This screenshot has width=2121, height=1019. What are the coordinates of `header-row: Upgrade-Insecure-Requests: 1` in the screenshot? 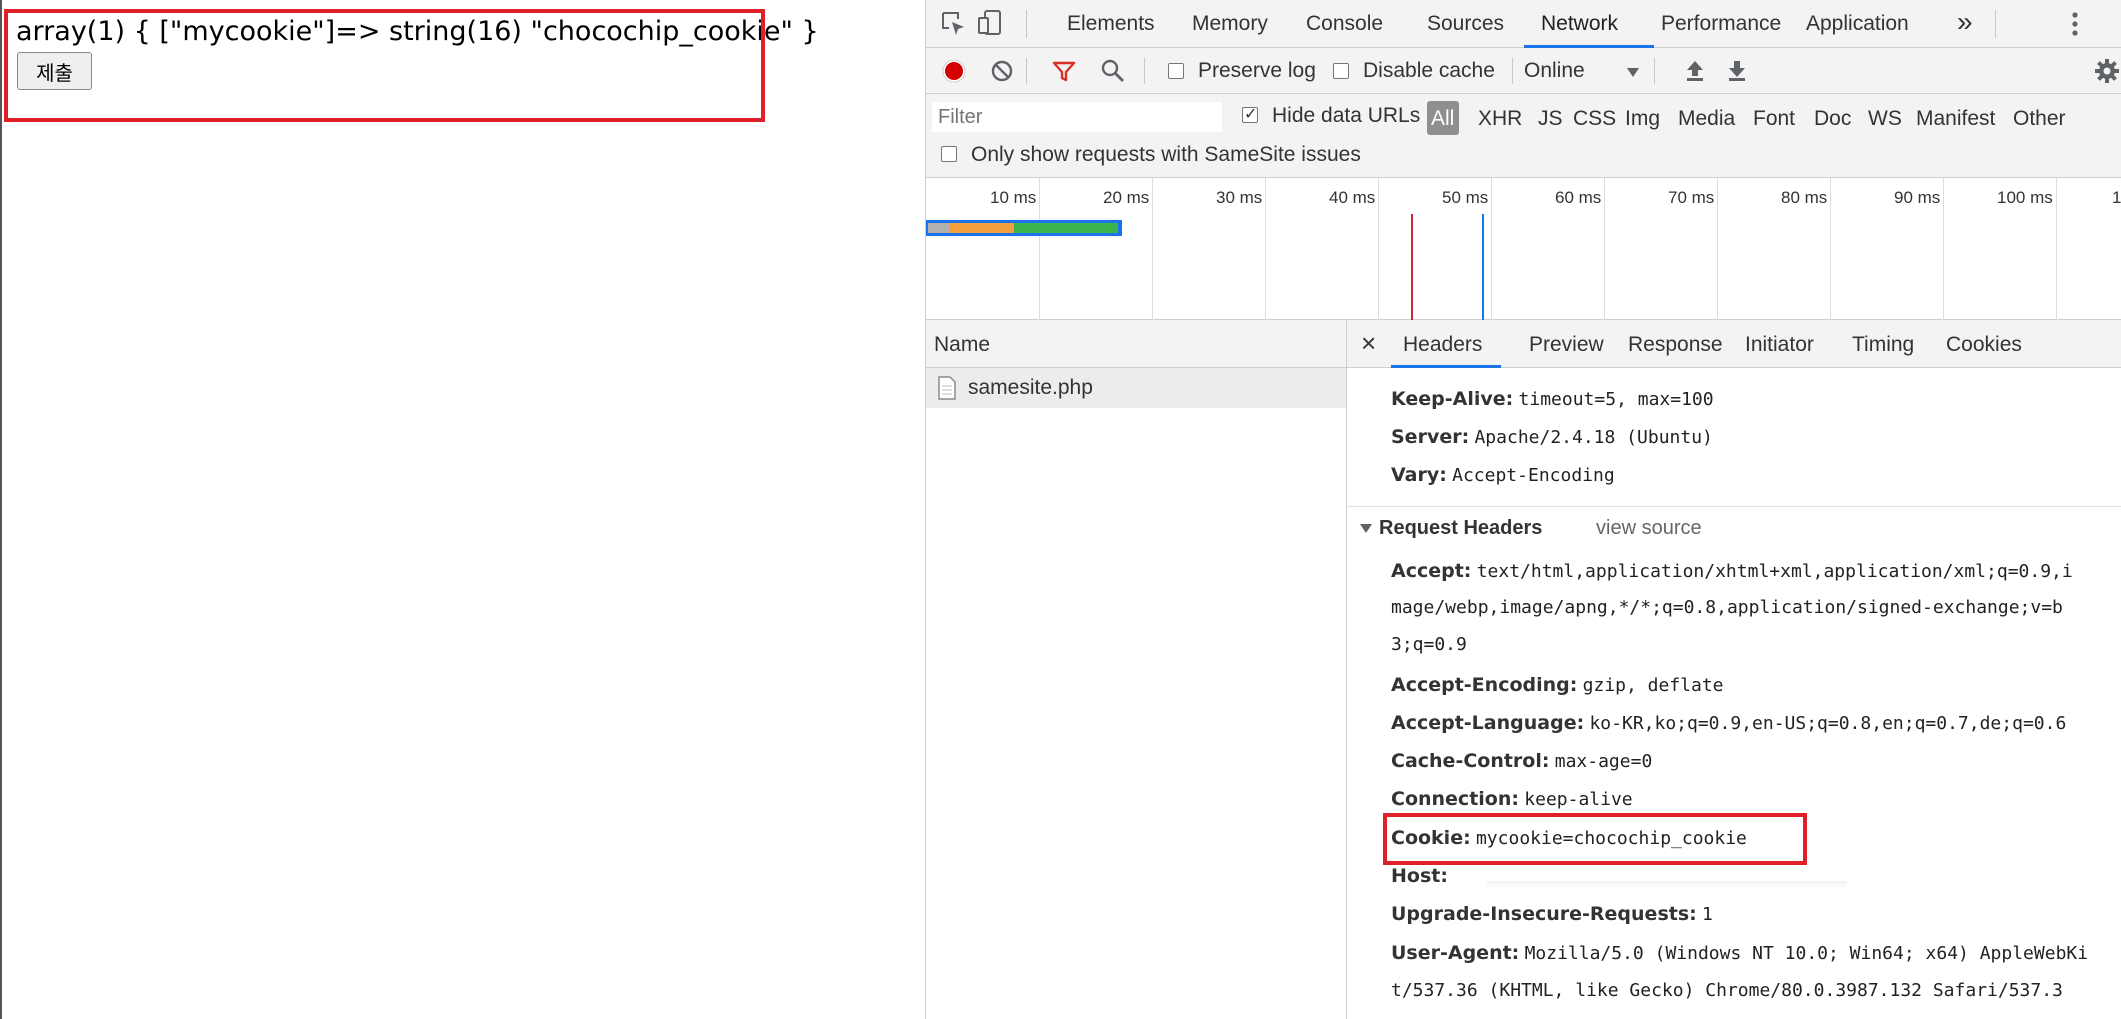 It's located at (1552, 914).